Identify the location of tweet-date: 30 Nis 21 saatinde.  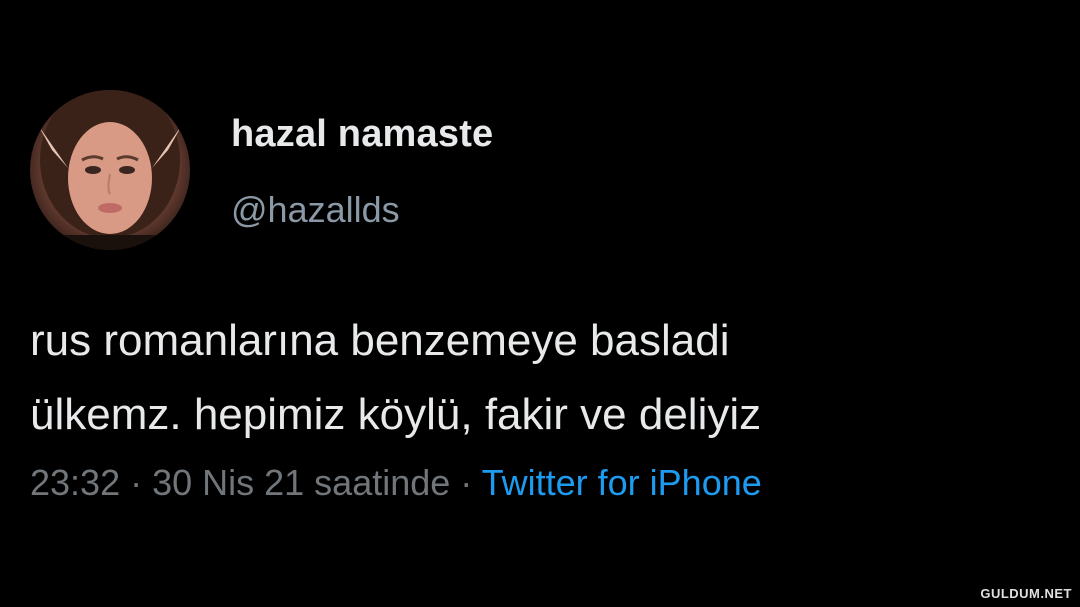
(301, 482).